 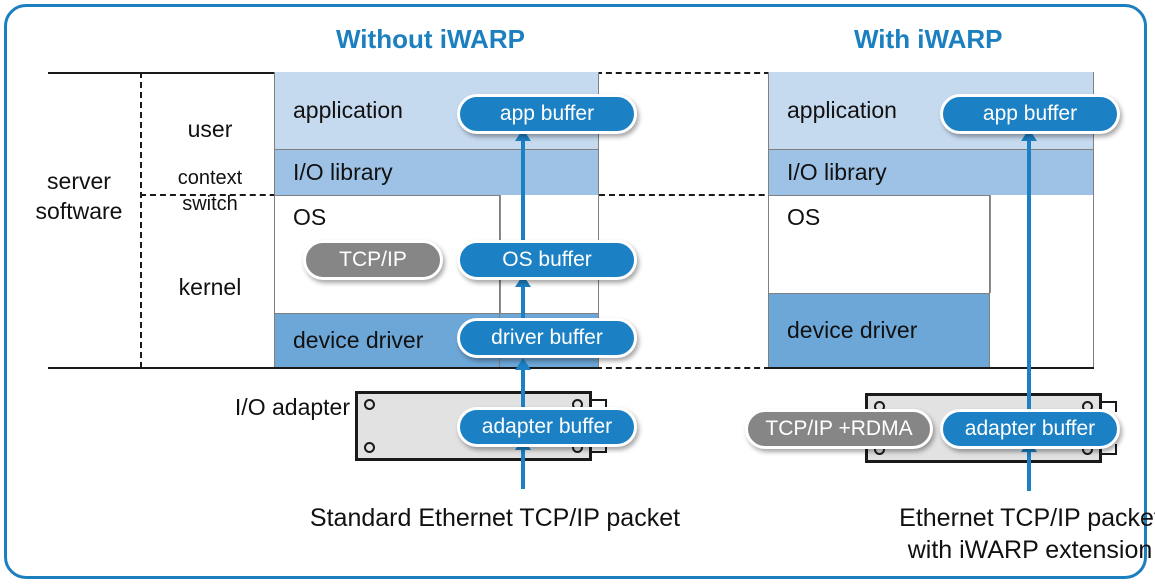 I want to click on layer-io-library-label-with: I/O library, so click(x=837, y=172).